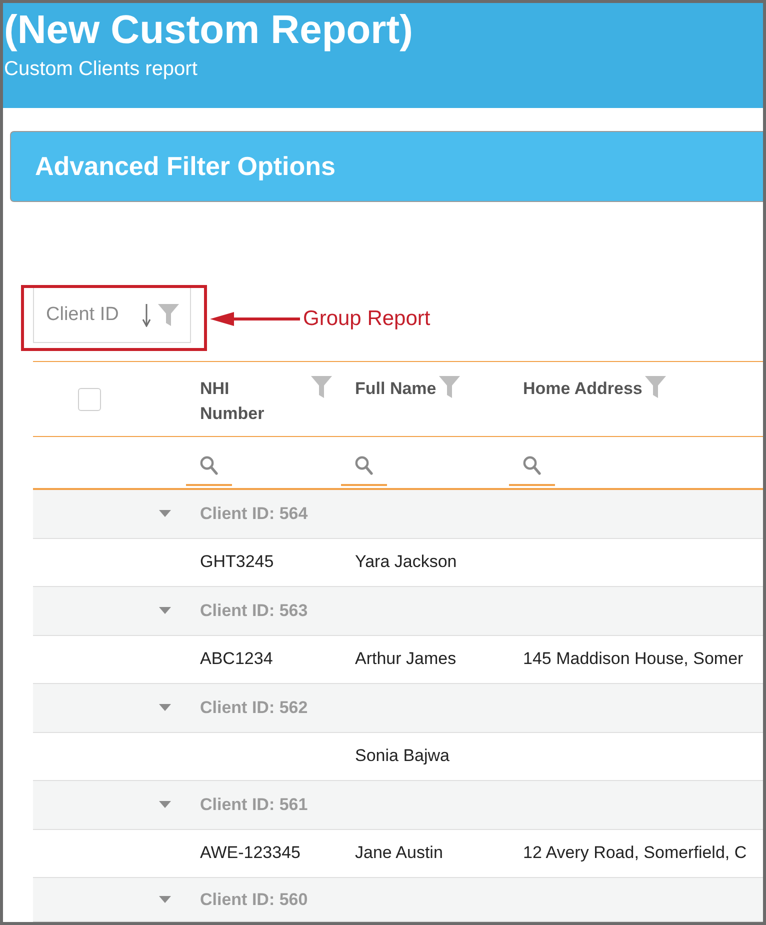 The width and height of the screenshot is (766, 925). What do you see at coordinates (254, 708) in the screenshot?
I see `group-label: Client ID: 562` at bounding box center [254, 708].